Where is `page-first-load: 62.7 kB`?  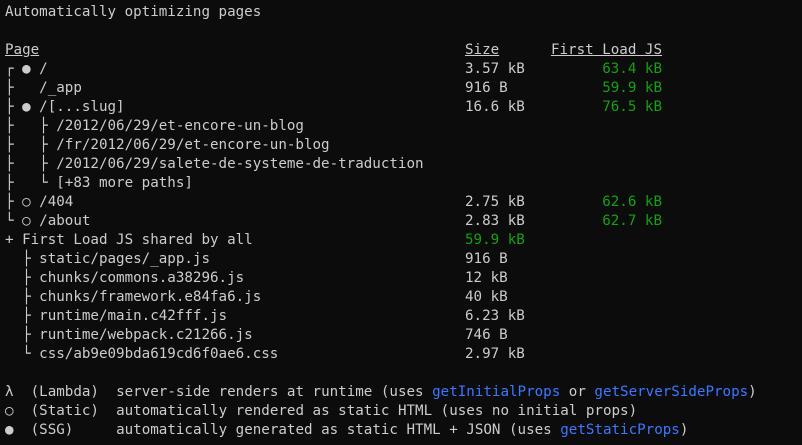
page-first-load: 62.7 kB is located at coordinates (632, 221).